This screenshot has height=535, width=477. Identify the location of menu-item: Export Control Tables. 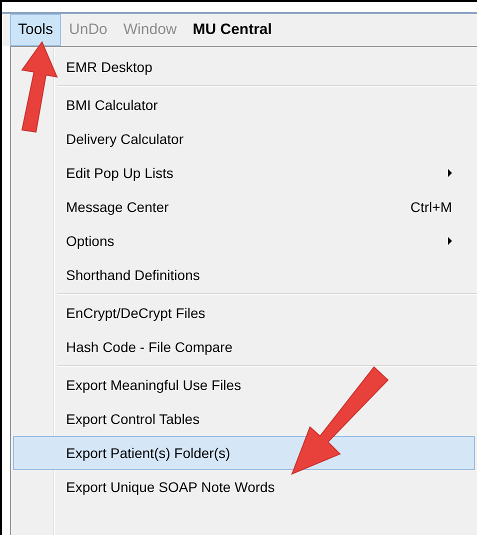
(244, 419).